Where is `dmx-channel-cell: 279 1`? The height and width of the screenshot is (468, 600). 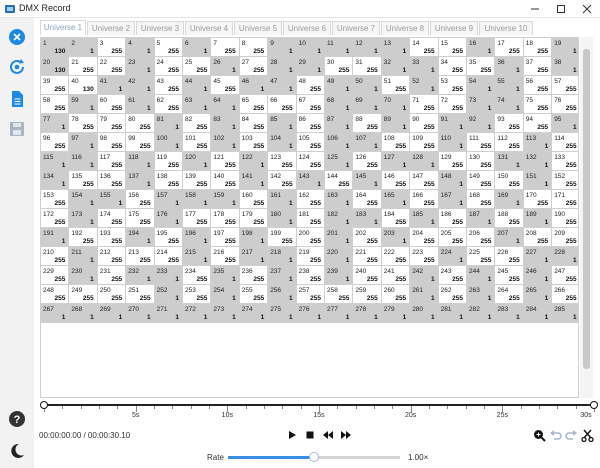 dmx-channel-cell: 279 1 is located at coordinates (396, 313).